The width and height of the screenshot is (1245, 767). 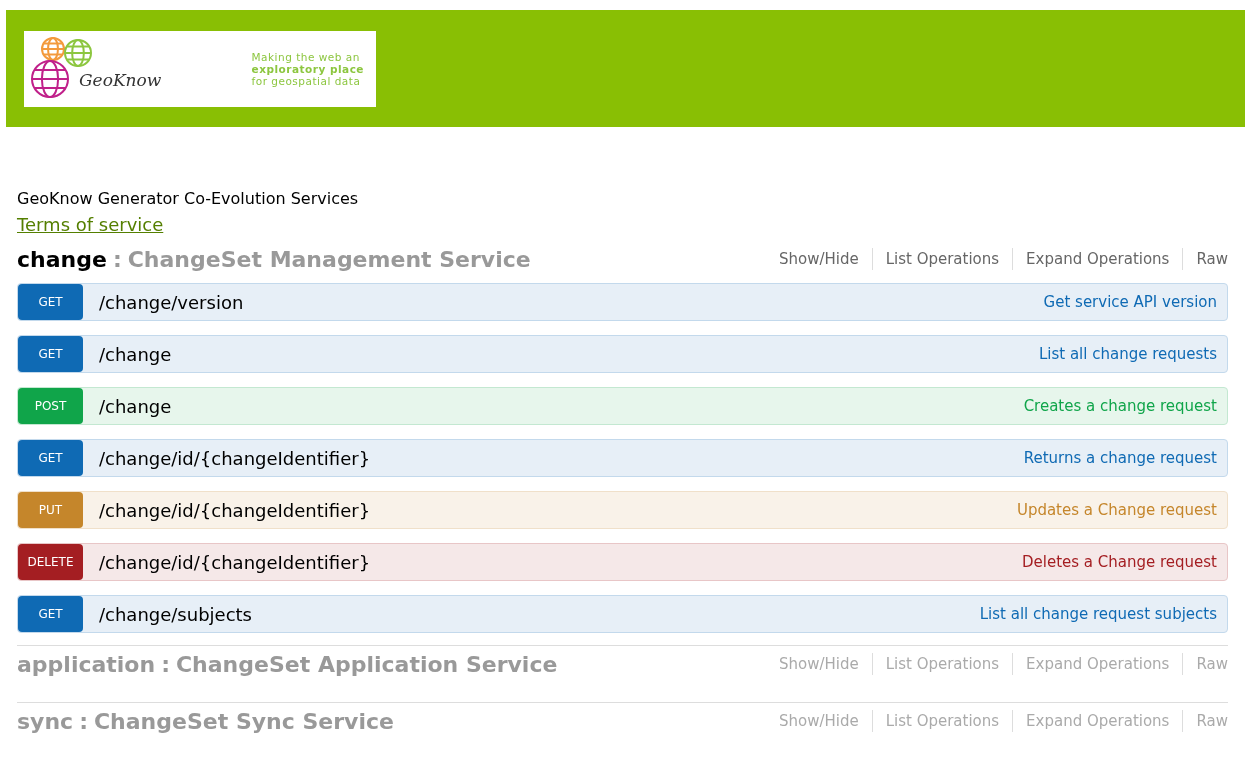 I want to click on section-name: change, so click(x=62, y=259).